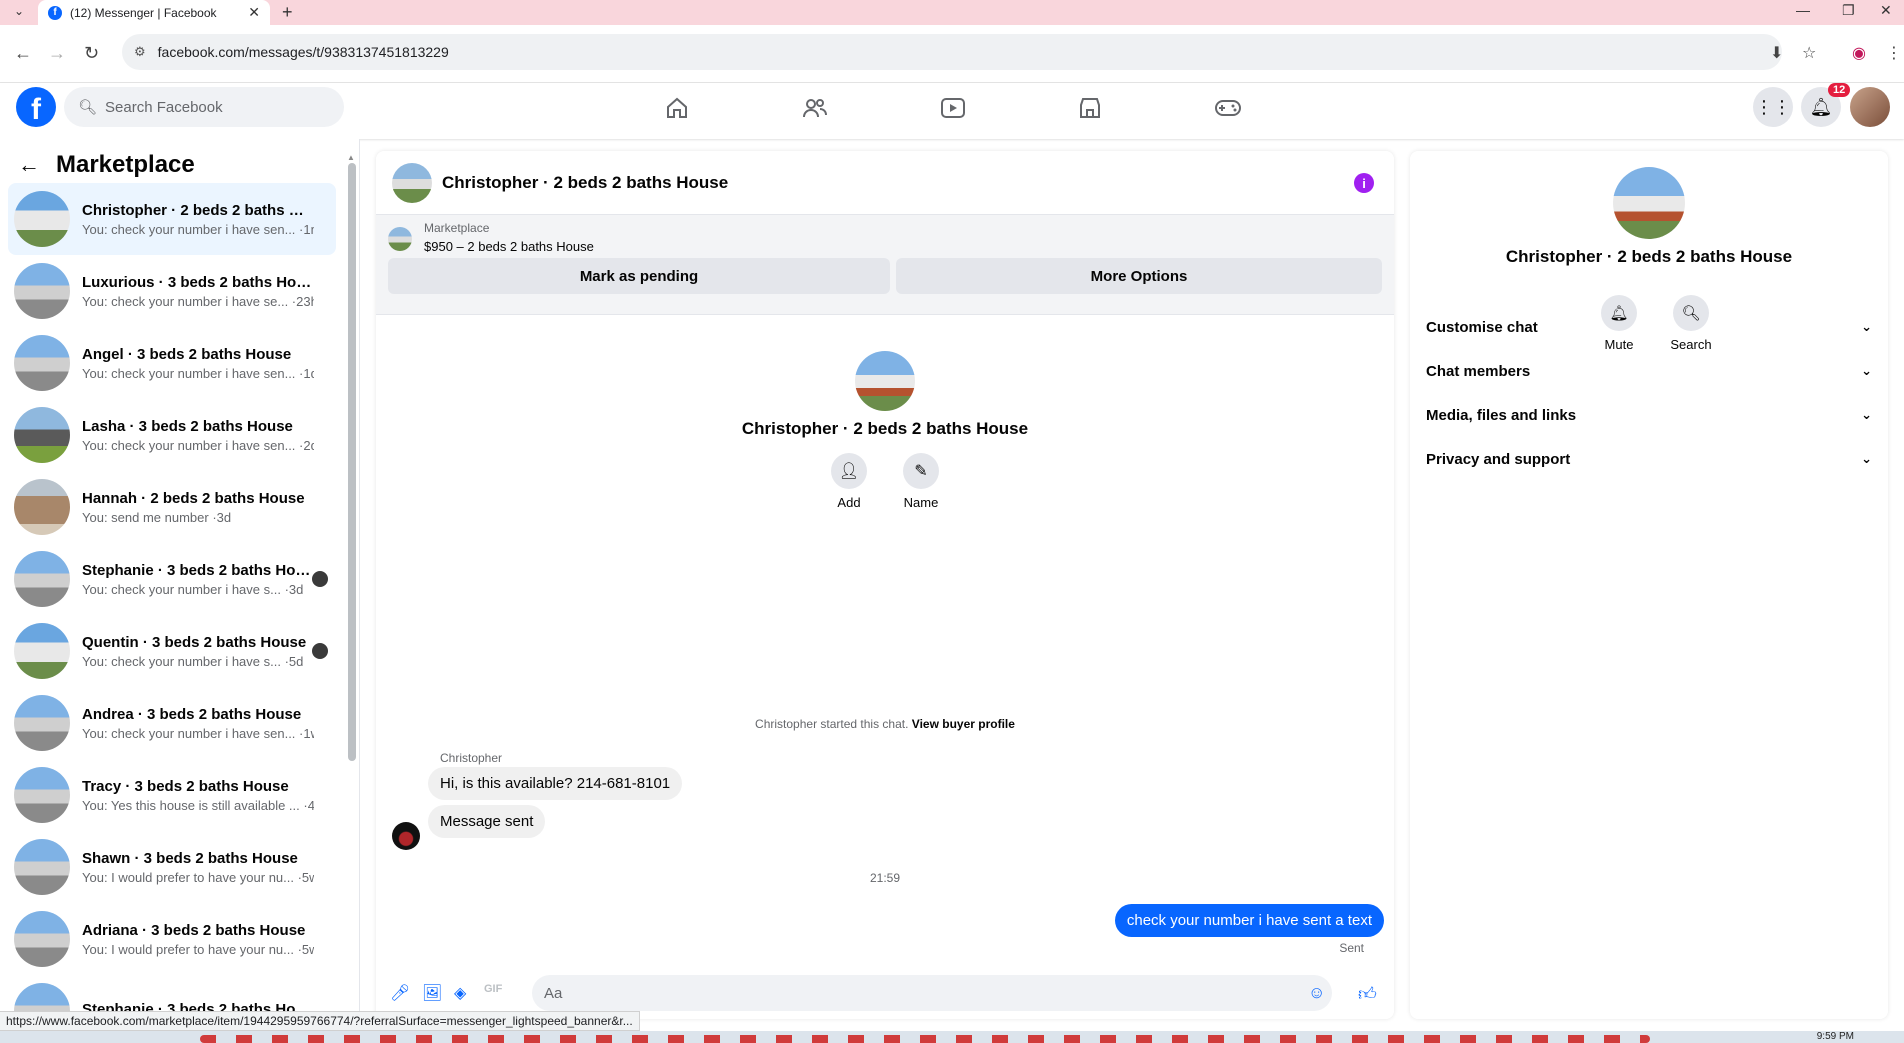  I want to click on incoming-message: Hi, is this available? 214-681-8101, so click(555, 783).